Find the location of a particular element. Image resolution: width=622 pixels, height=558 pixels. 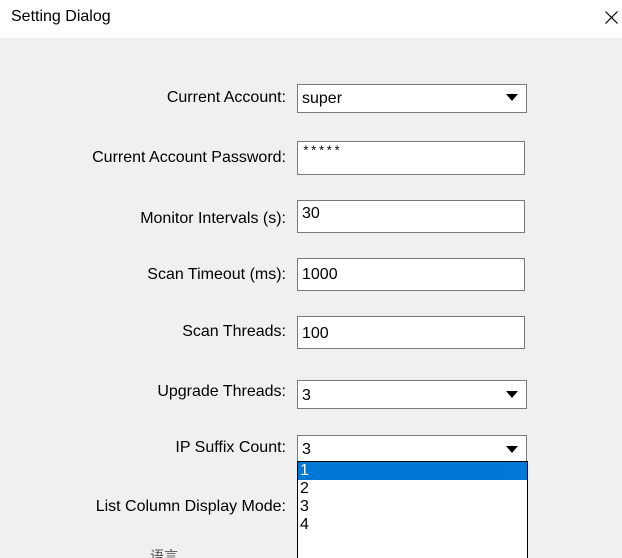

scan-threads-field: 100 is located at coordinates (411, 332).